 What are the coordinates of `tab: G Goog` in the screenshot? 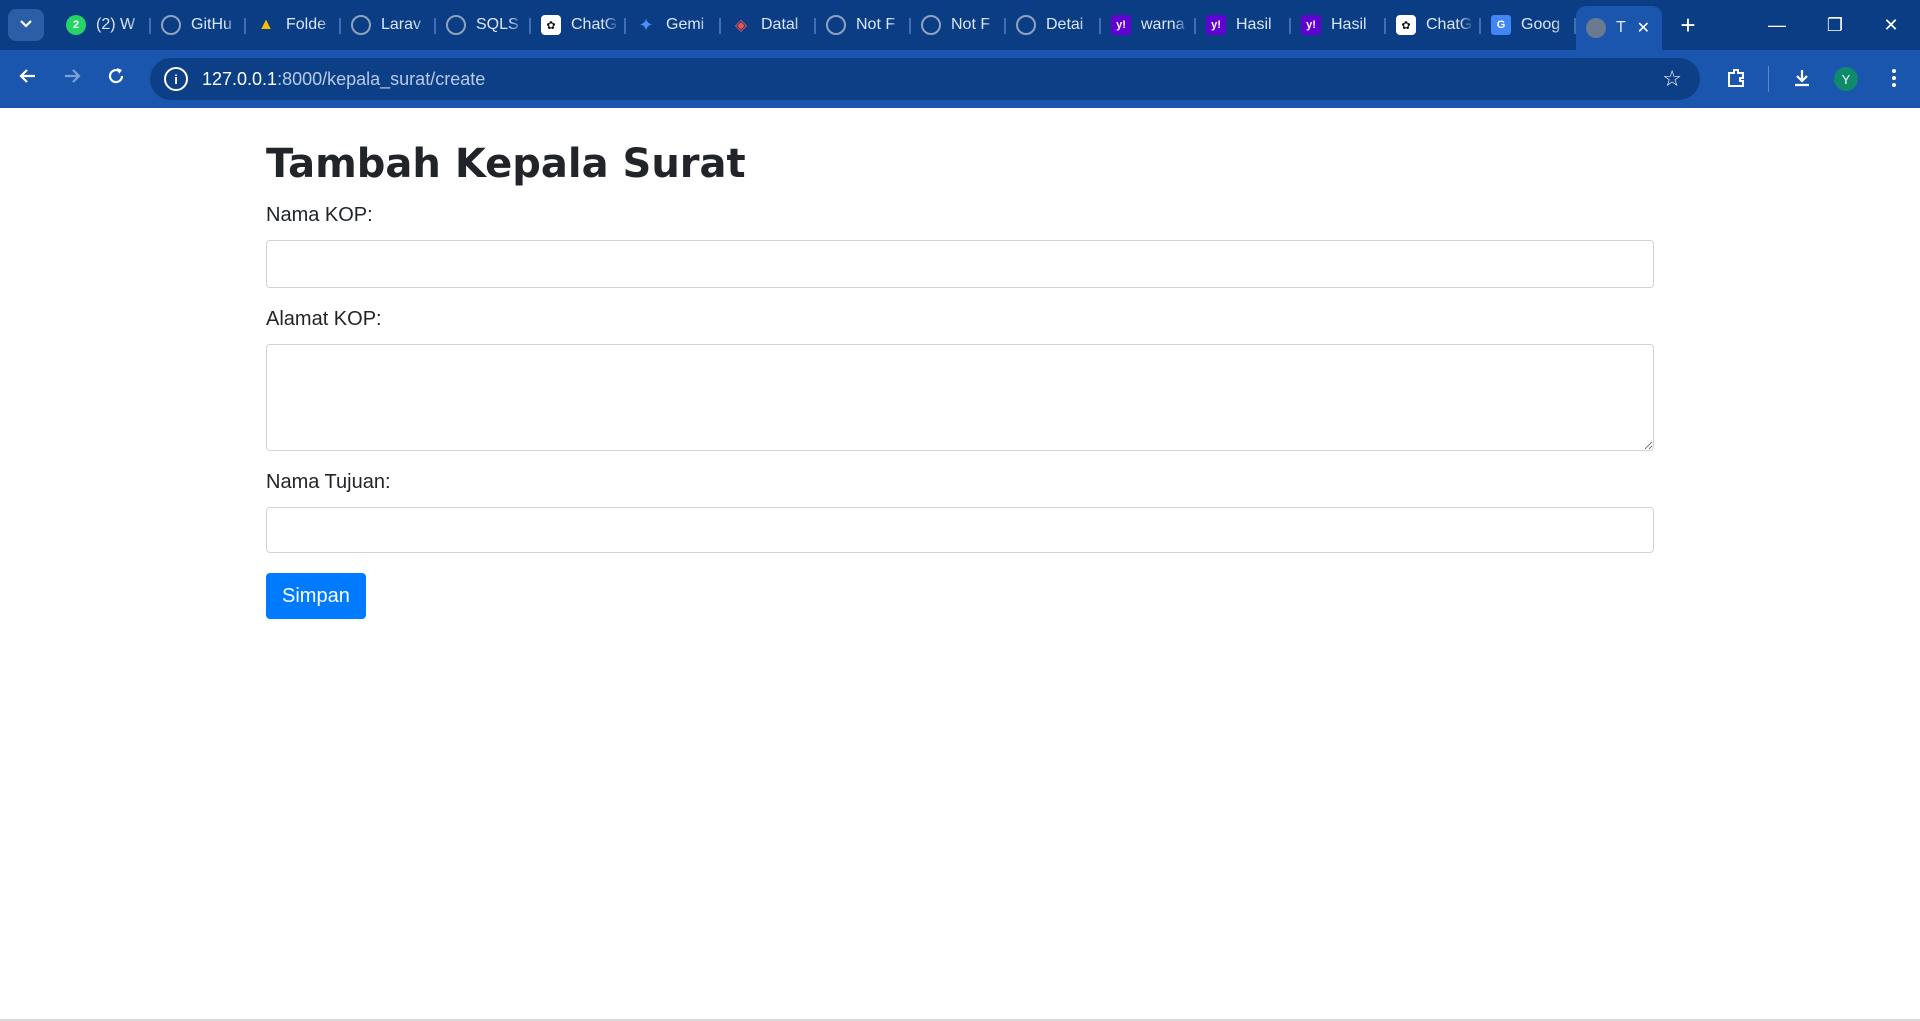 It's located at (1528, 25).